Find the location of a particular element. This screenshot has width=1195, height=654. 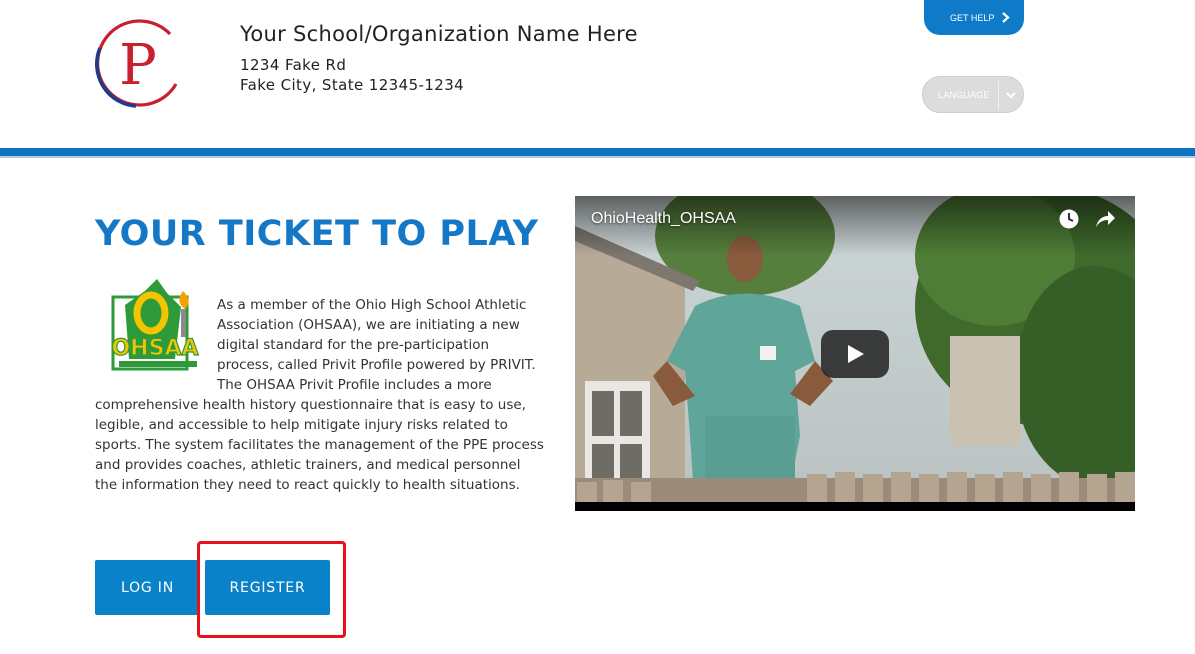

logo-spacer is located at coordinates (156, 345).